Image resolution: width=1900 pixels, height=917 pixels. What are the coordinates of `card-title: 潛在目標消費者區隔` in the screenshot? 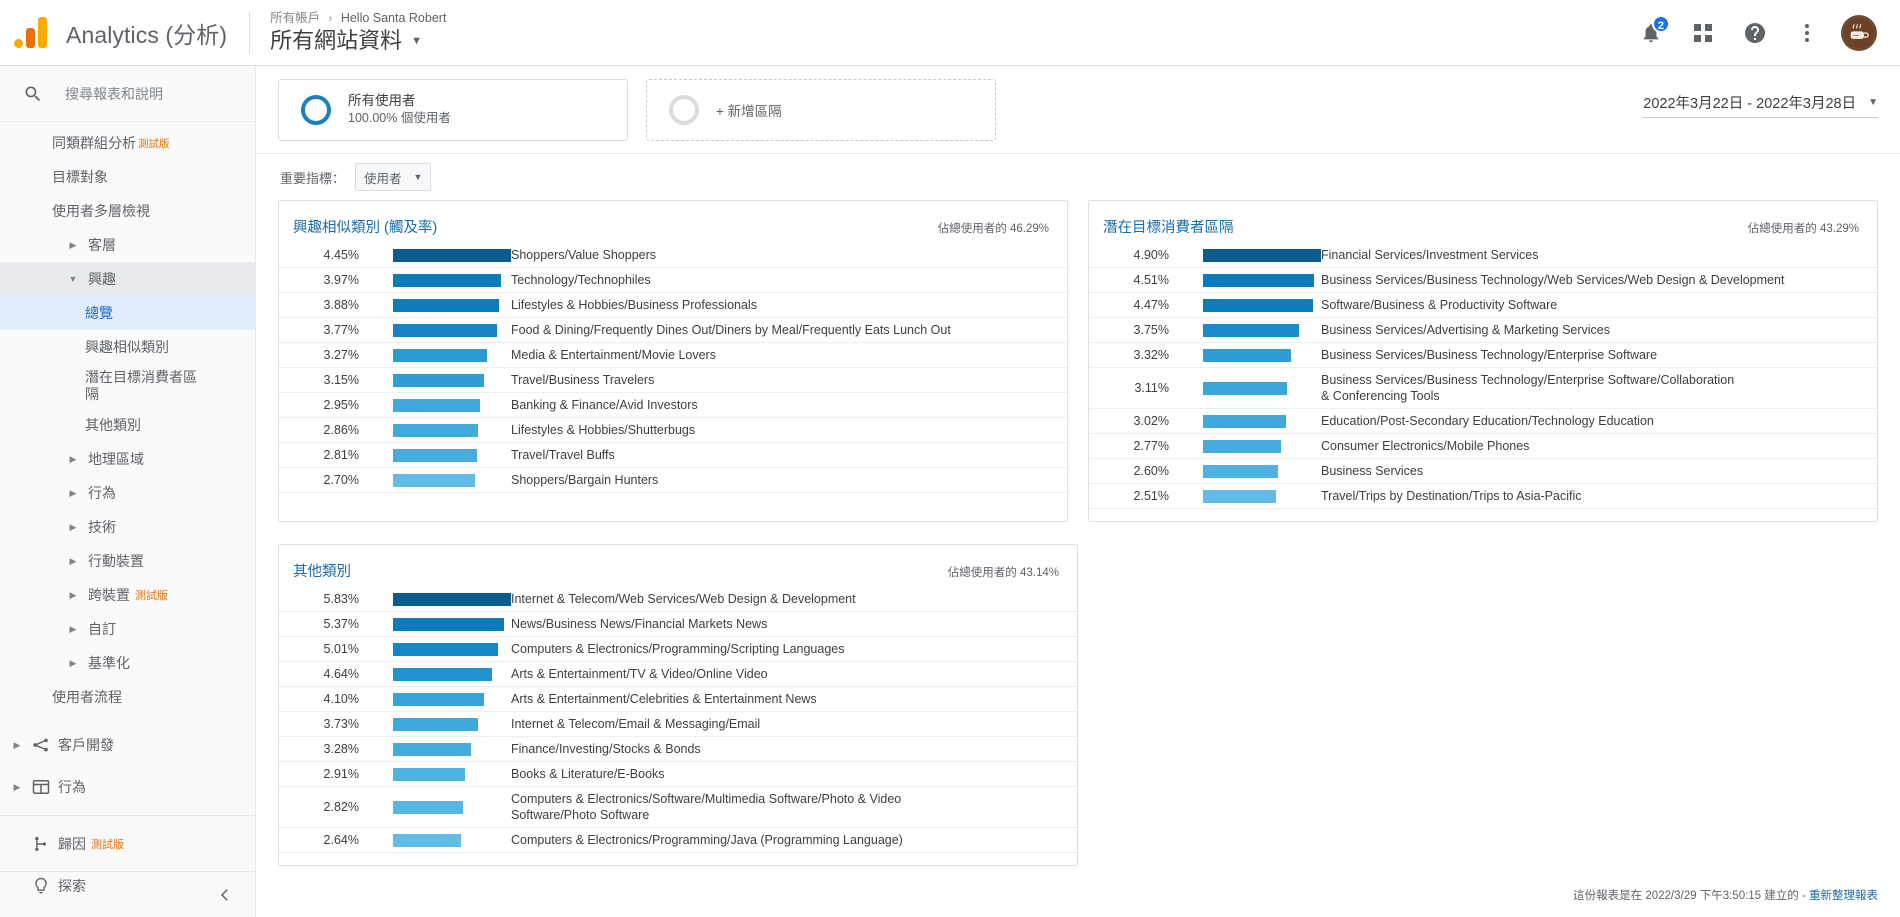 It's located at (1168, 226).